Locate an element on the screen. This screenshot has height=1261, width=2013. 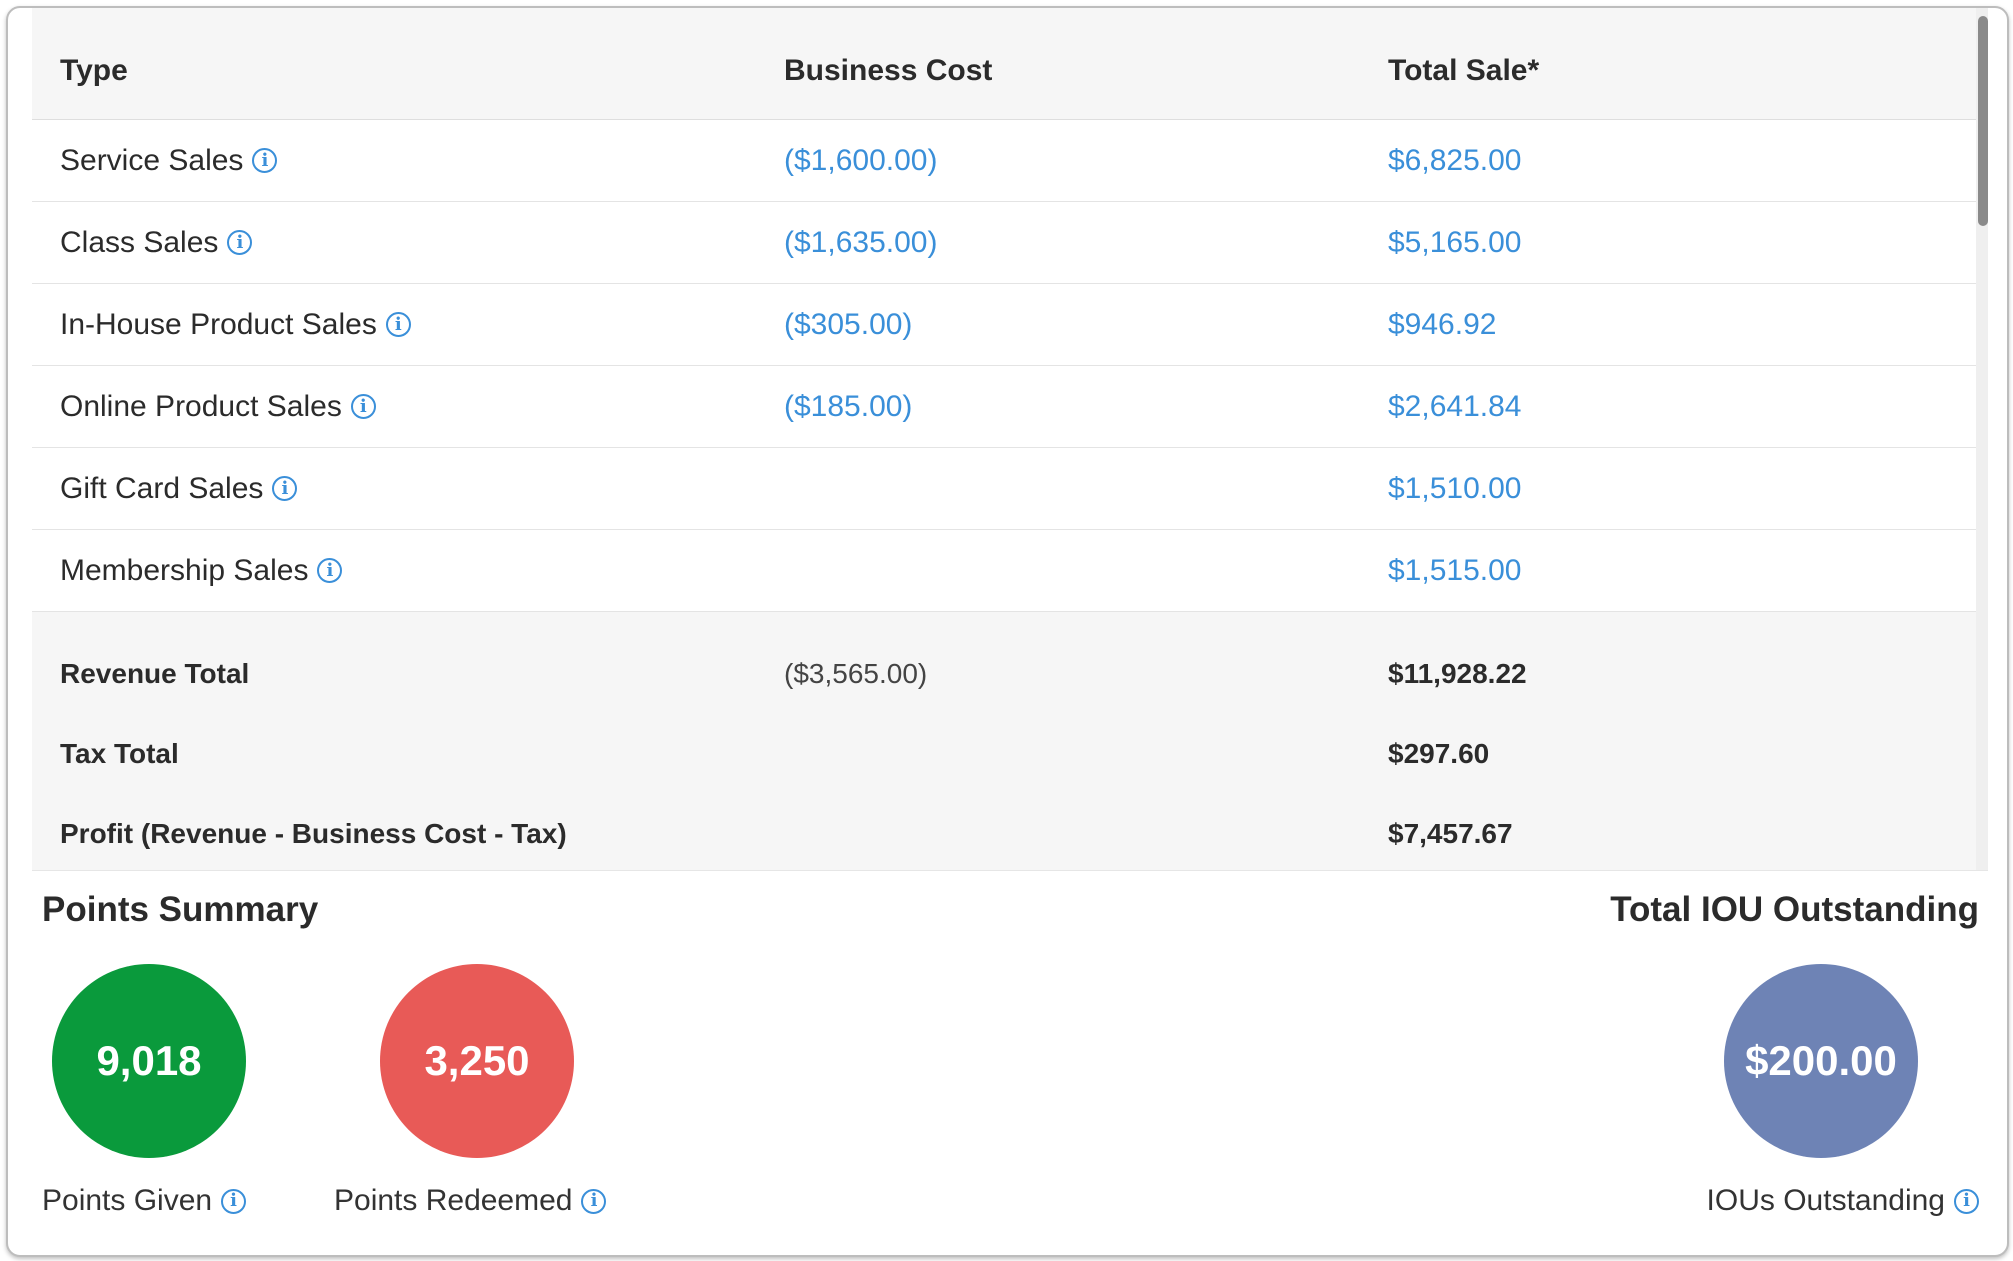
table-header-row: Type Business Cost Total Sale* is located at coordinates (1004, 71).